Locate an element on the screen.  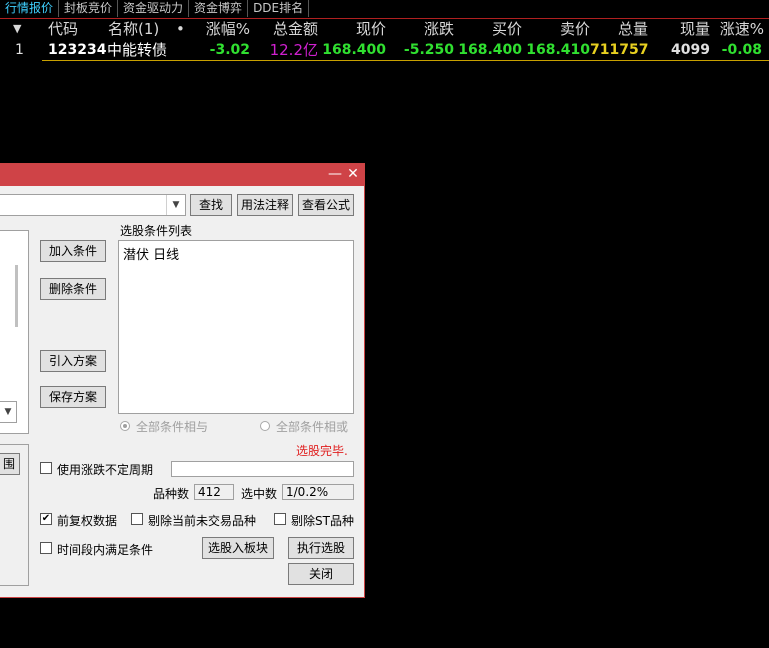
cell-volume: 711757 is located at coordinates (619, 50).